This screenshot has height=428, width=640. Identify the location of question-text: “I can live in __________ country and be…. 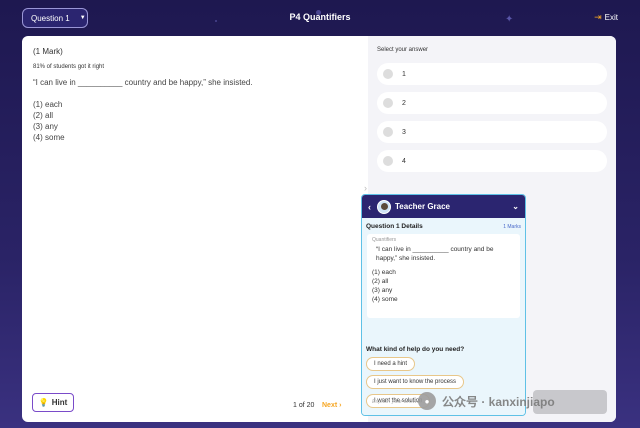
(143, 82).